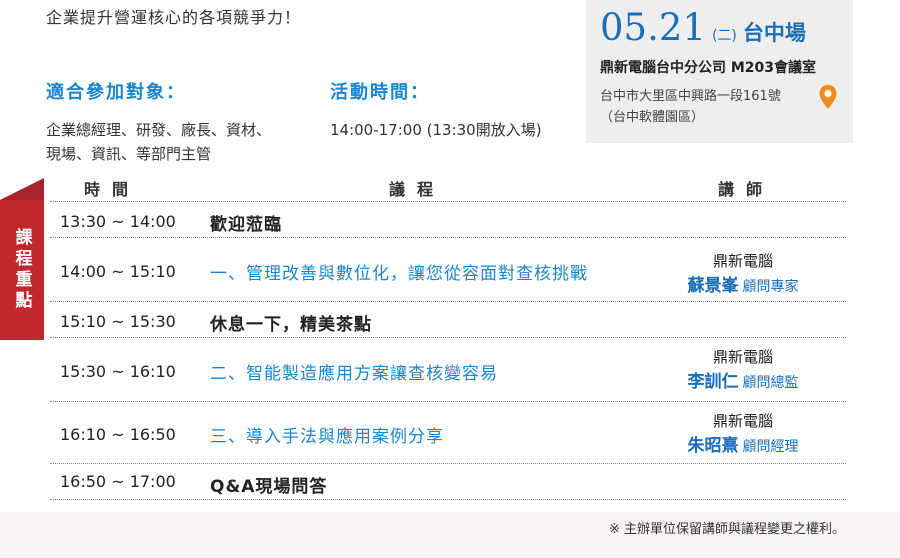  I want to click on row-time: 13:30 ~ 14:00, so click(118, 221).